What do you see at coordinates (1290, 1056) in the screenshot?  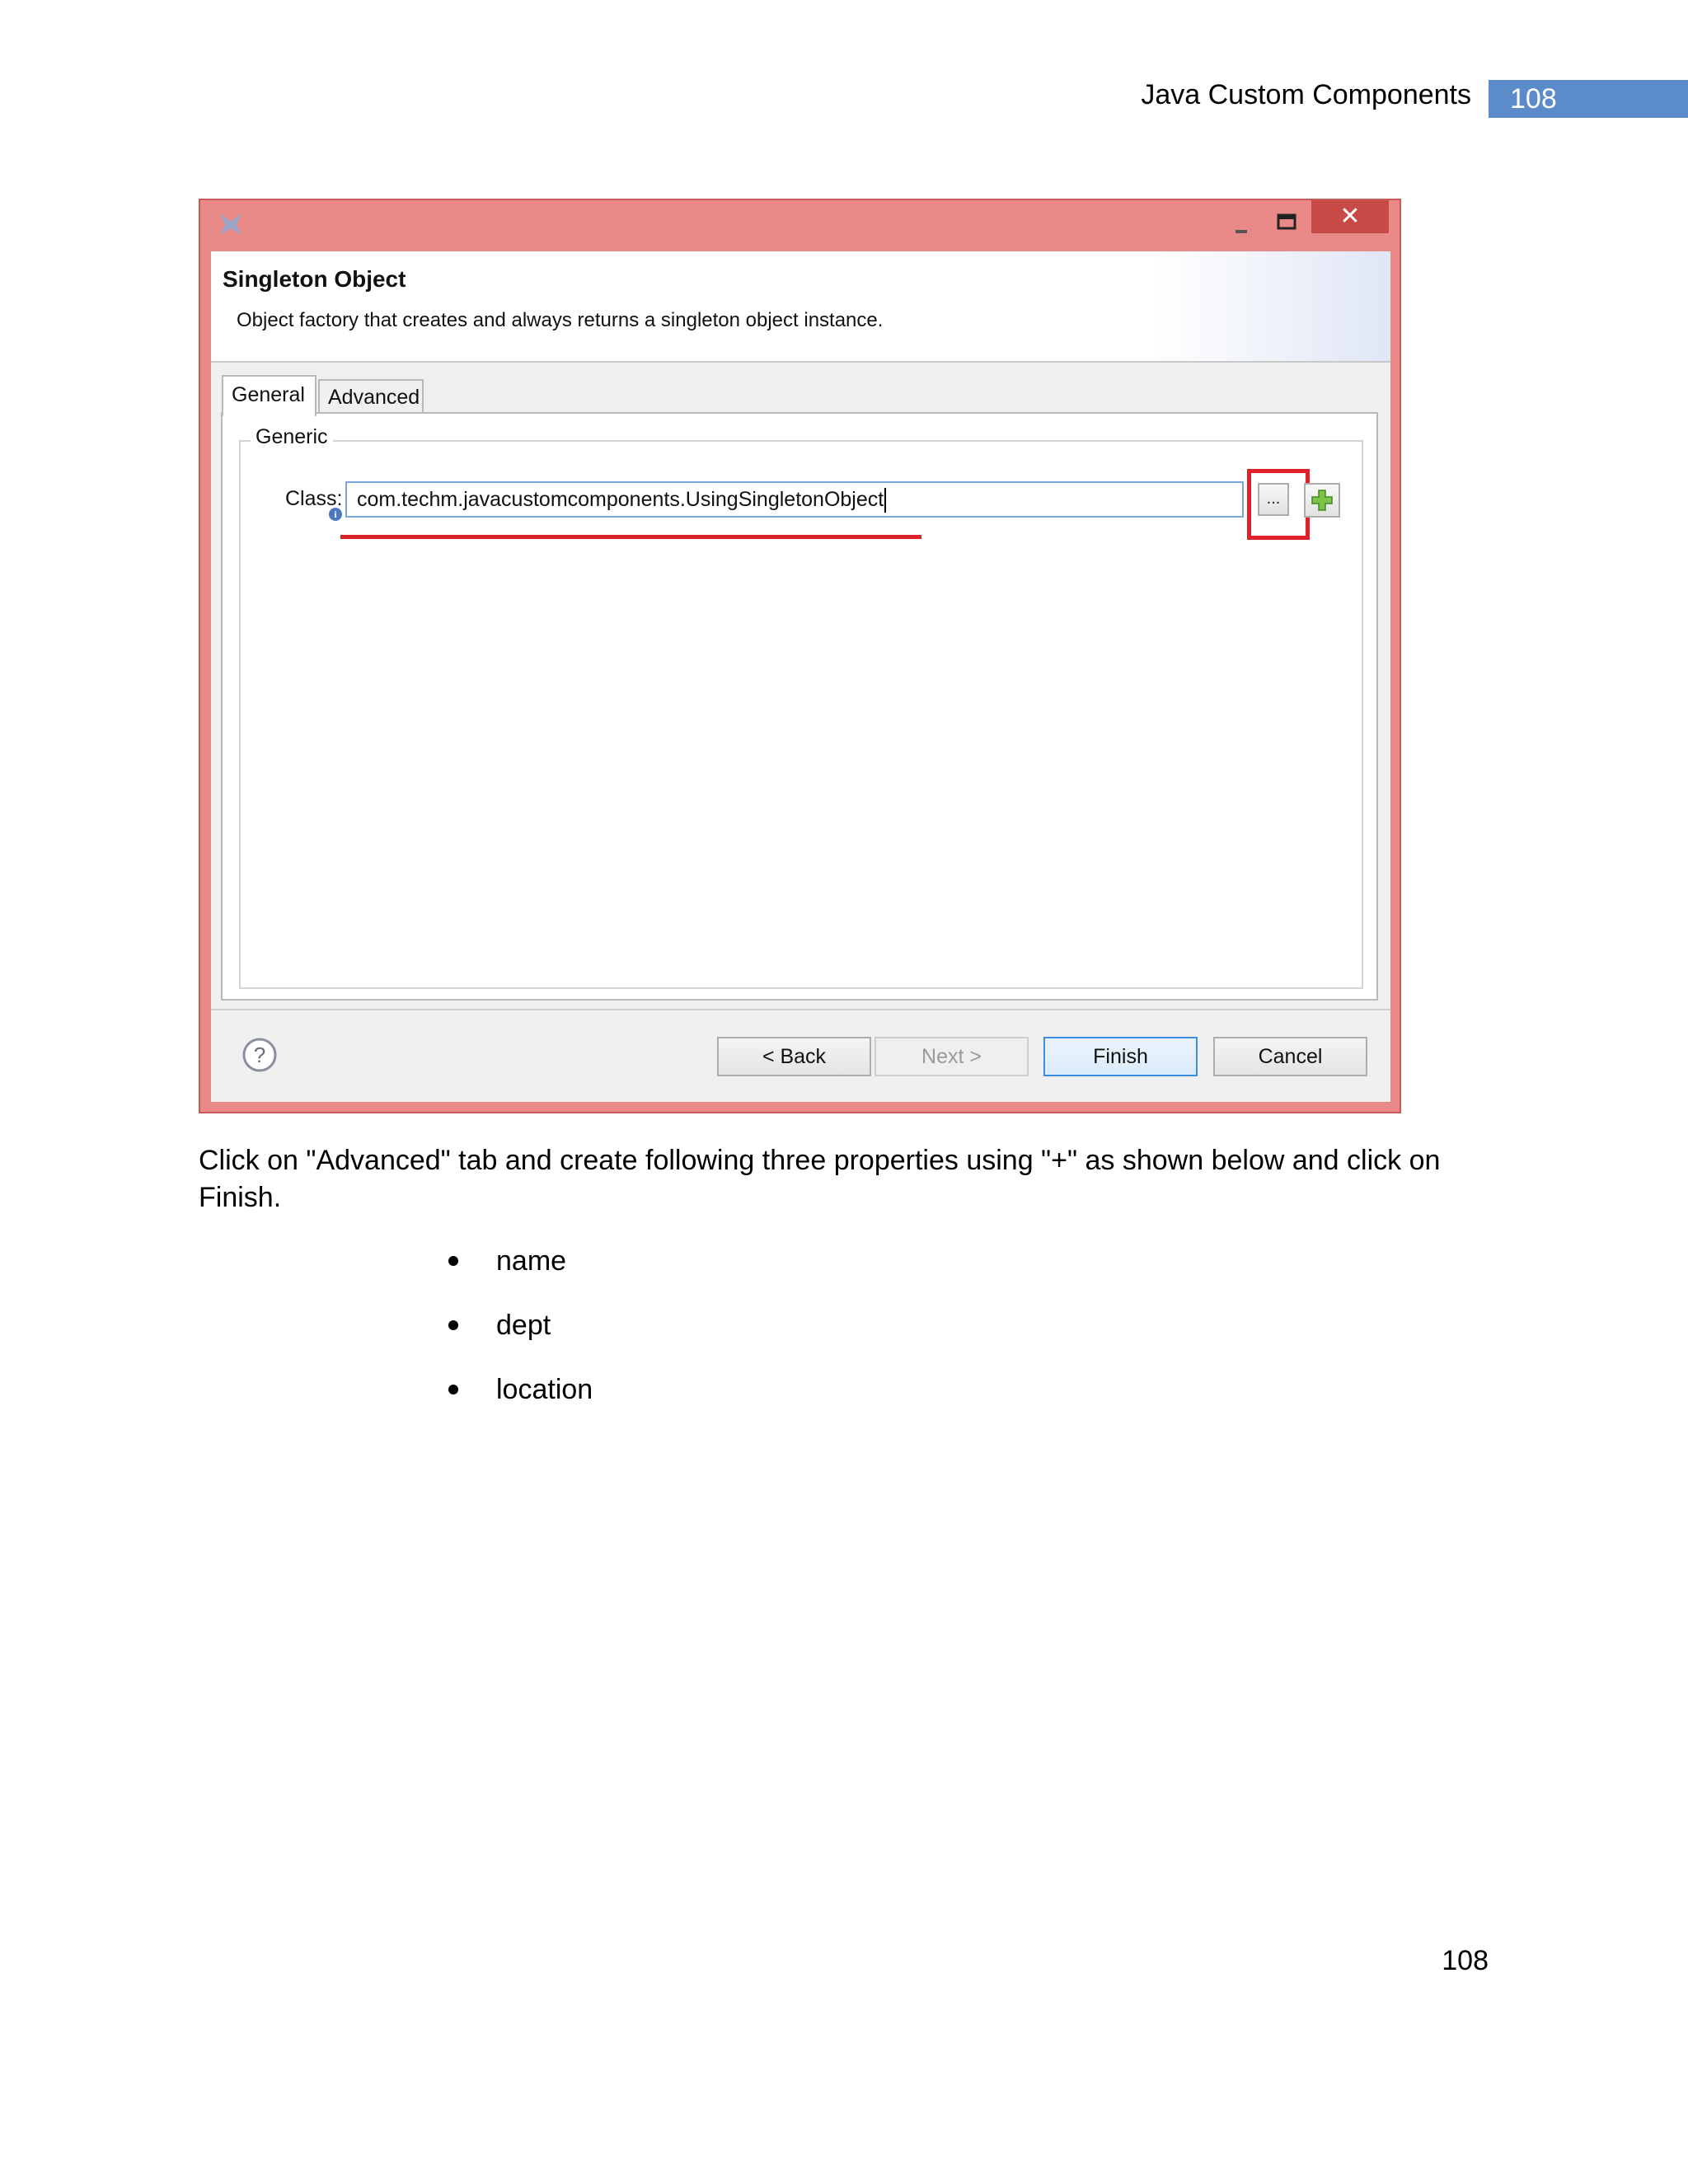 I see `cancel-button: Cancel` at bounding box center [1290, 1056].